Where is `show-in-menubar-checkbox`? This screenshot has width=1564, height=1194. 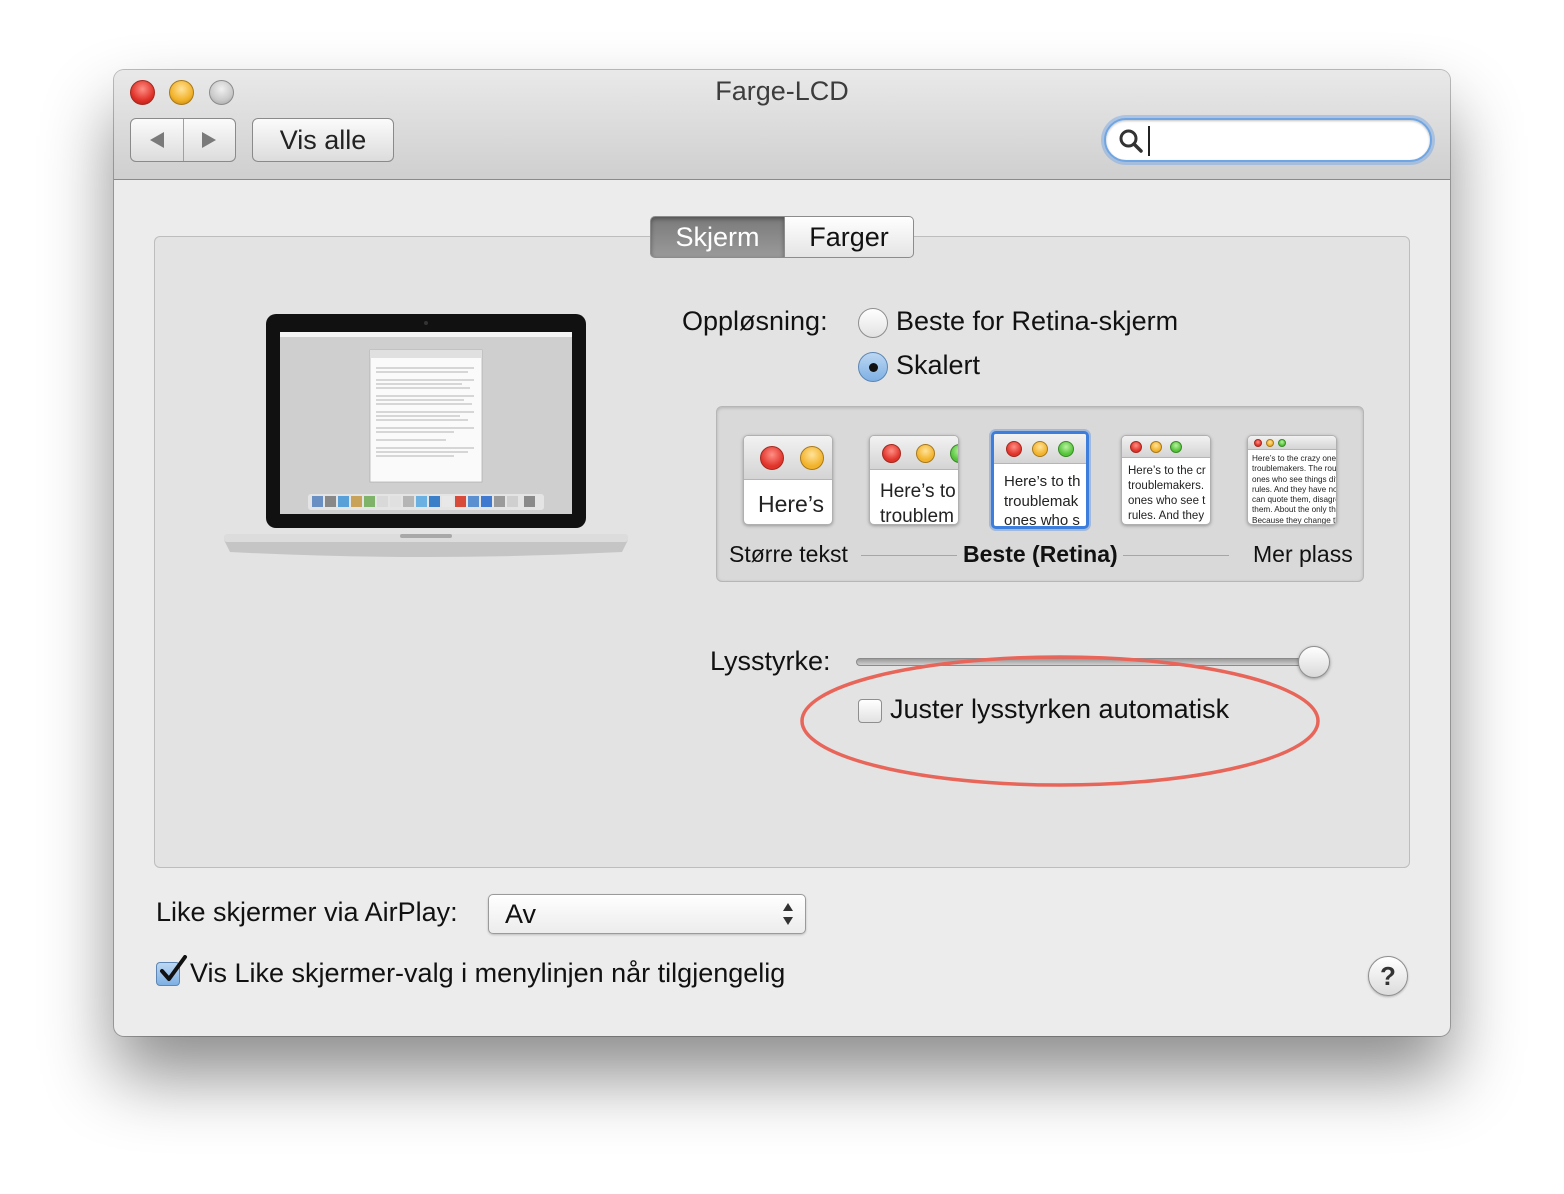
show-in-menubar-checkbox is located at coordinates (171, 970).